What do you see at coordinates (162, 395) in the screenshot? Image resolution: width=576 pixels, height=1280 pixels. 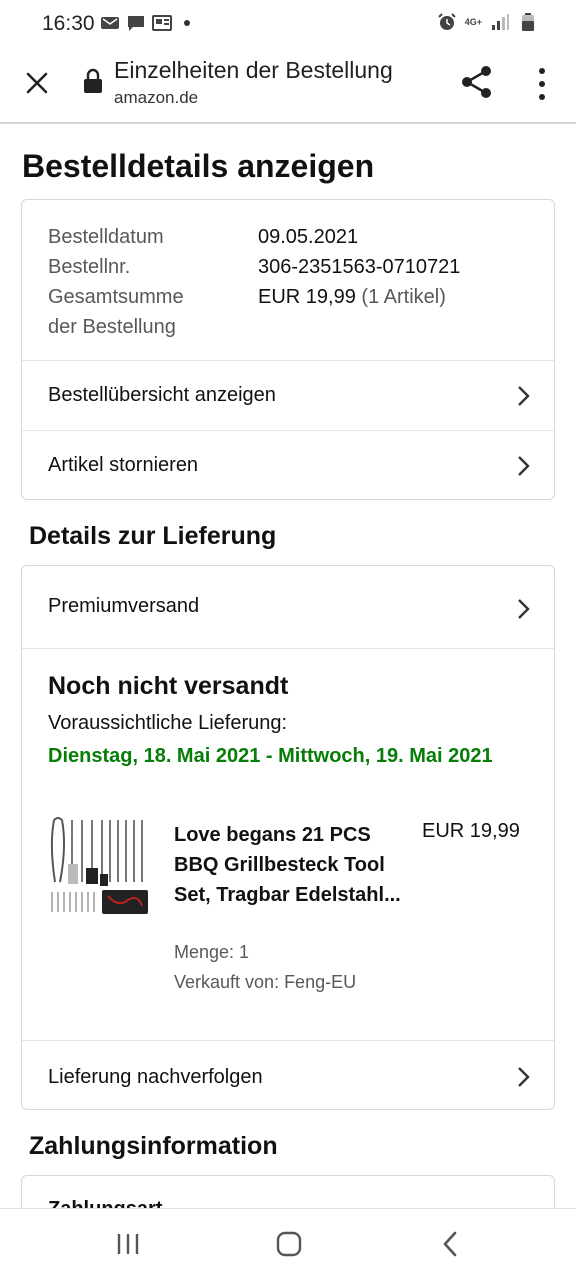 I see `view-order-summary-label: Bestellübersicht anzeigen` at bounding box center [162, 395].